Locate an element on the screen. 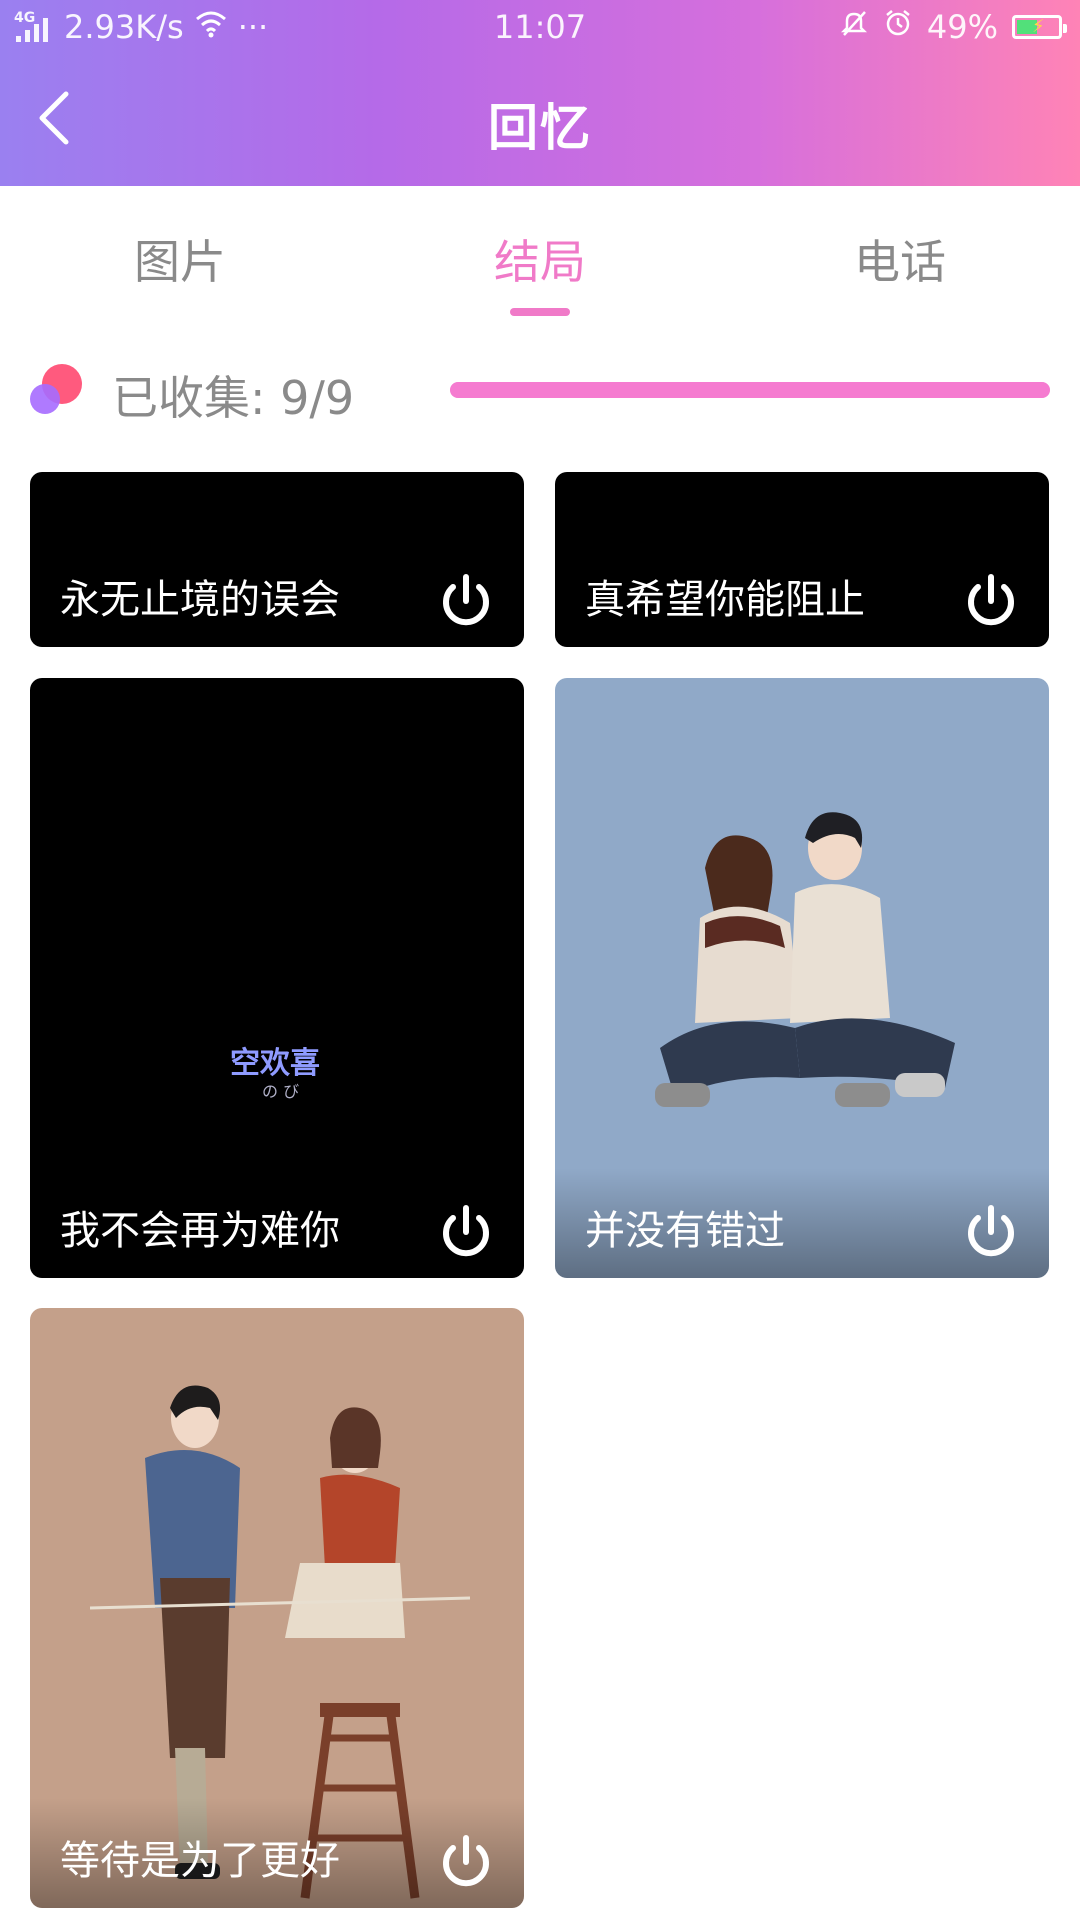 The width and height of the screenshot is (1080, 1920). ending-title: 我不会再为难你 is located at coordinates (200, 1231).